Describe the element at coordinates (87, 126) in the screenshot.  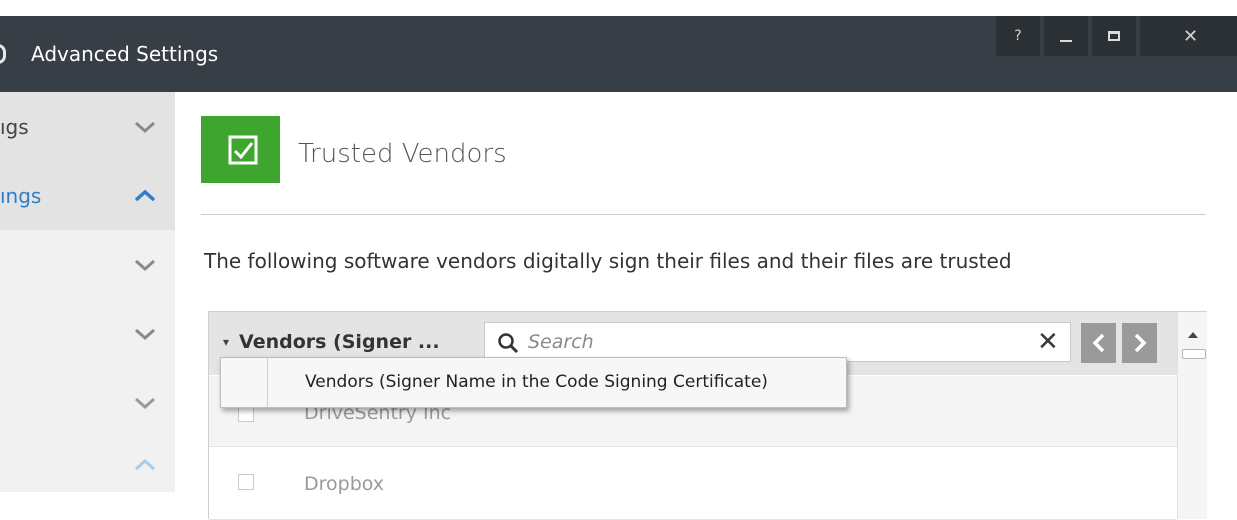
I see `sidebar-item-1: ıgs` at that location.